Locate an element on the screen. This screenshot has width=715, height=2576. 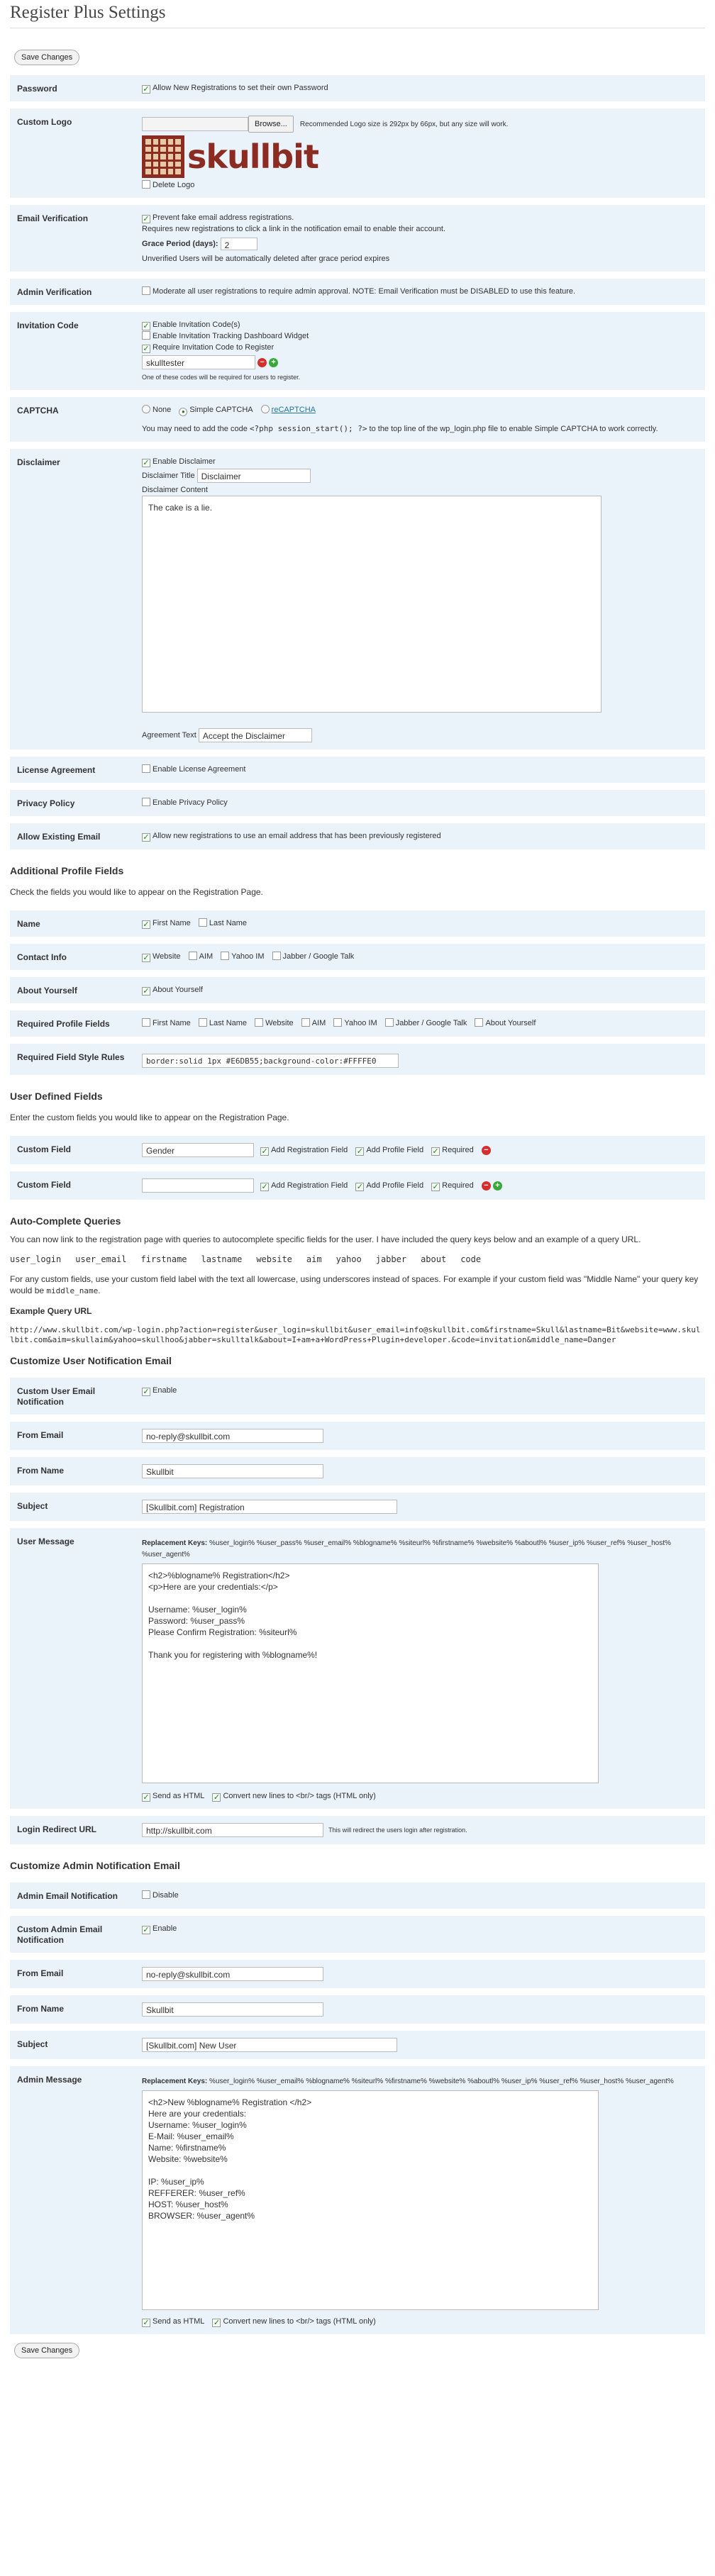
req-aim-option: AIM is located at coordinates (313, 1022).